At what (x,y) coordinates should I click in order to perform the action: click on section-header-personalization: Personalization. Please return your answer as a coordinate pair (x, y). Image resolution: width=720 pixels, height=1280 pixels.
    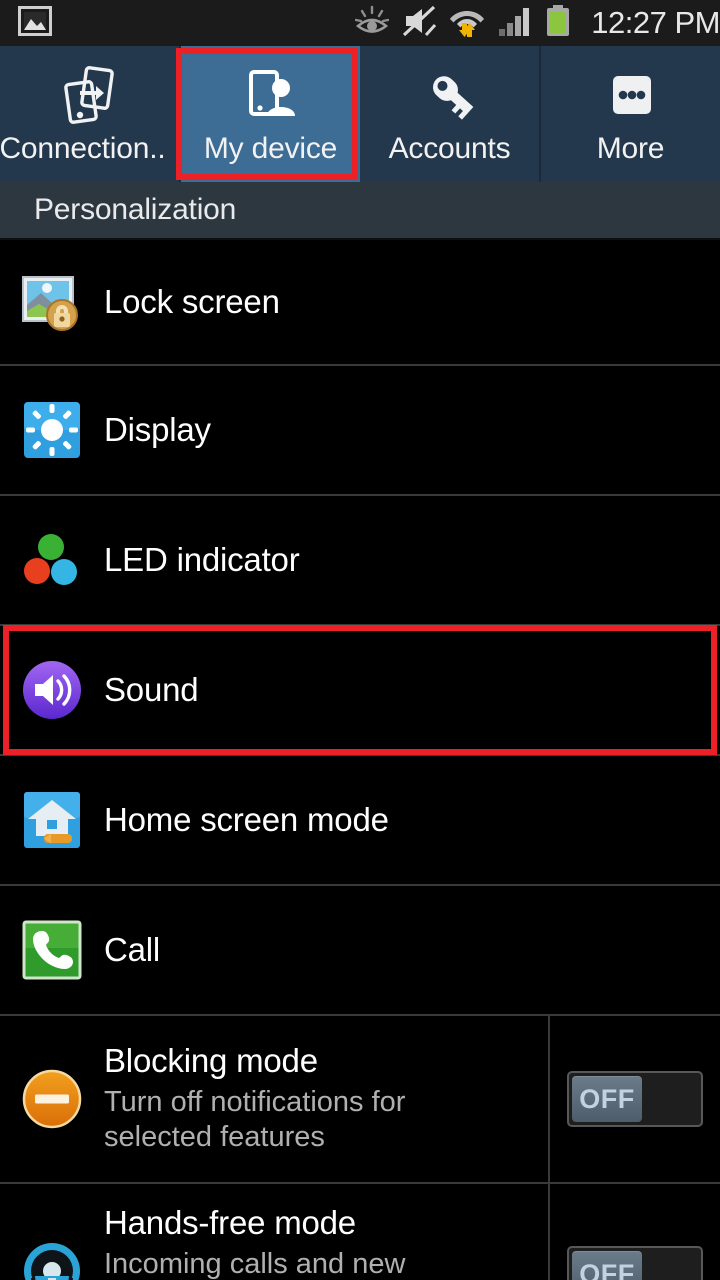
    Looking at the image, I should click on (360, 211).